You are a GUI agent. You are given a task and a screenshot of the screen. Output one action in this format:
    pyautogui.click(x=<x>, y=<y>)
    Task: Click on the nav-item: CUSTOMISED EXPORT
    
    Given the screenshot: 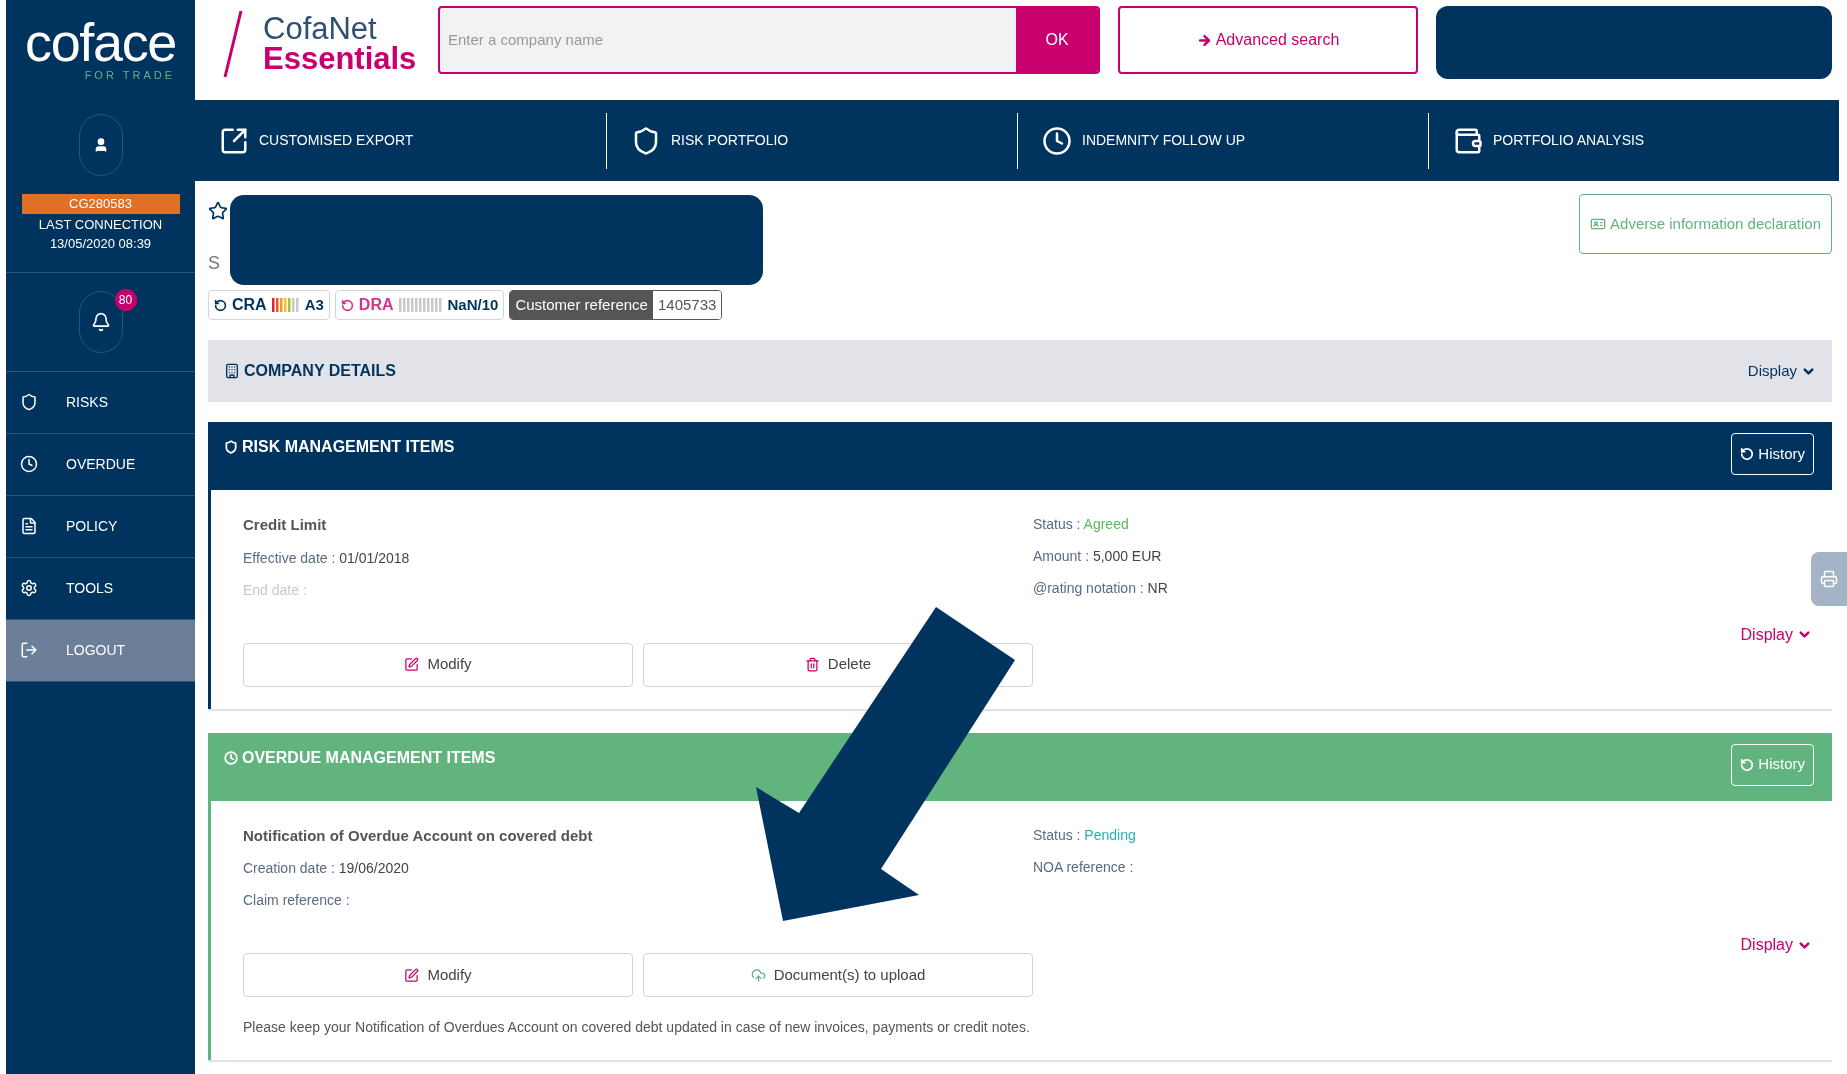 What is the action you would take?
    pyautogui.click(x=316, y=140)
    